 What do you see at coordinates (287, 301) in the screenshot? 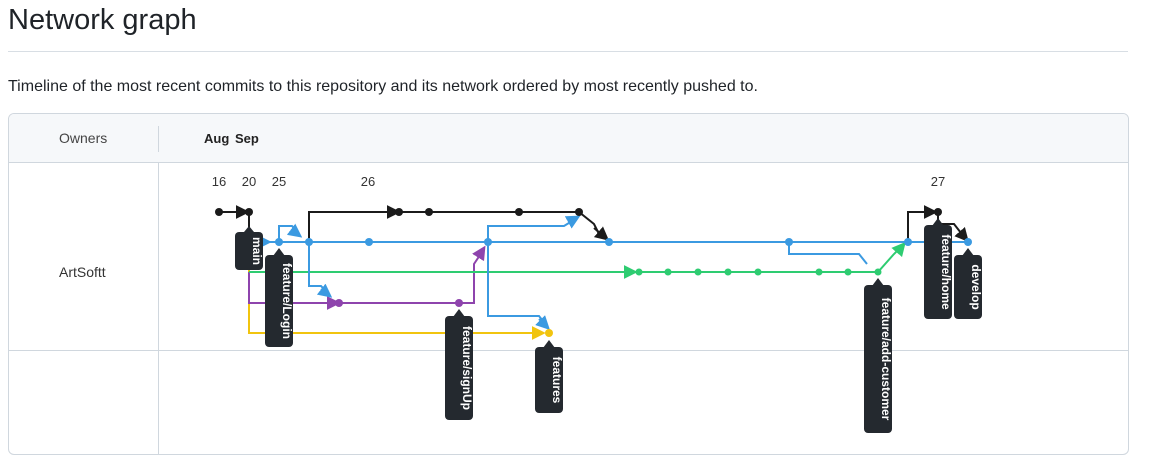
I see `branch-label-text: feature/Login` at bounding box center [287, 301].